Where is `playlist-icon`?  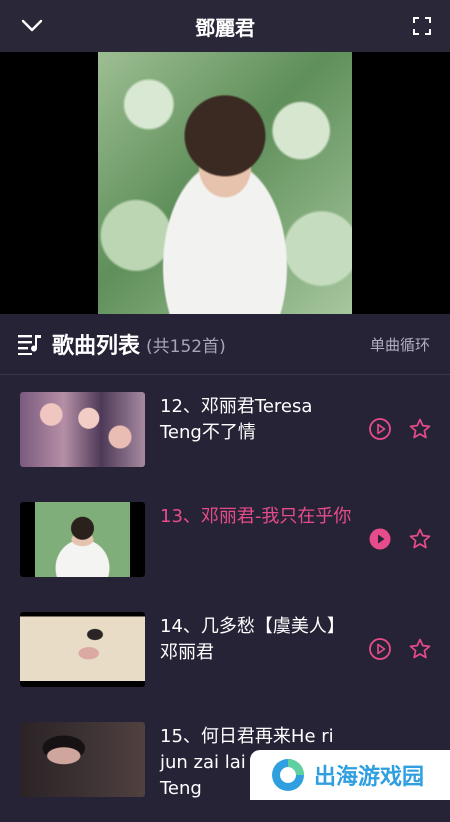 playlist-icon is located at coordinates (29, 345).